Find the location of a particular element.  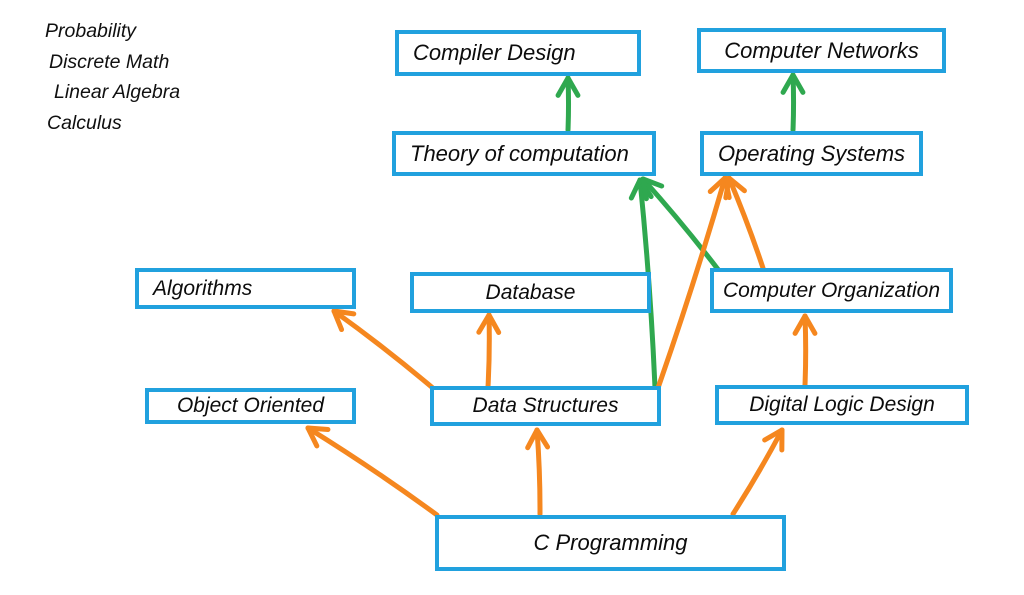

course-box-operating-systems: Operating Systems is located at coordinates (811, 153).